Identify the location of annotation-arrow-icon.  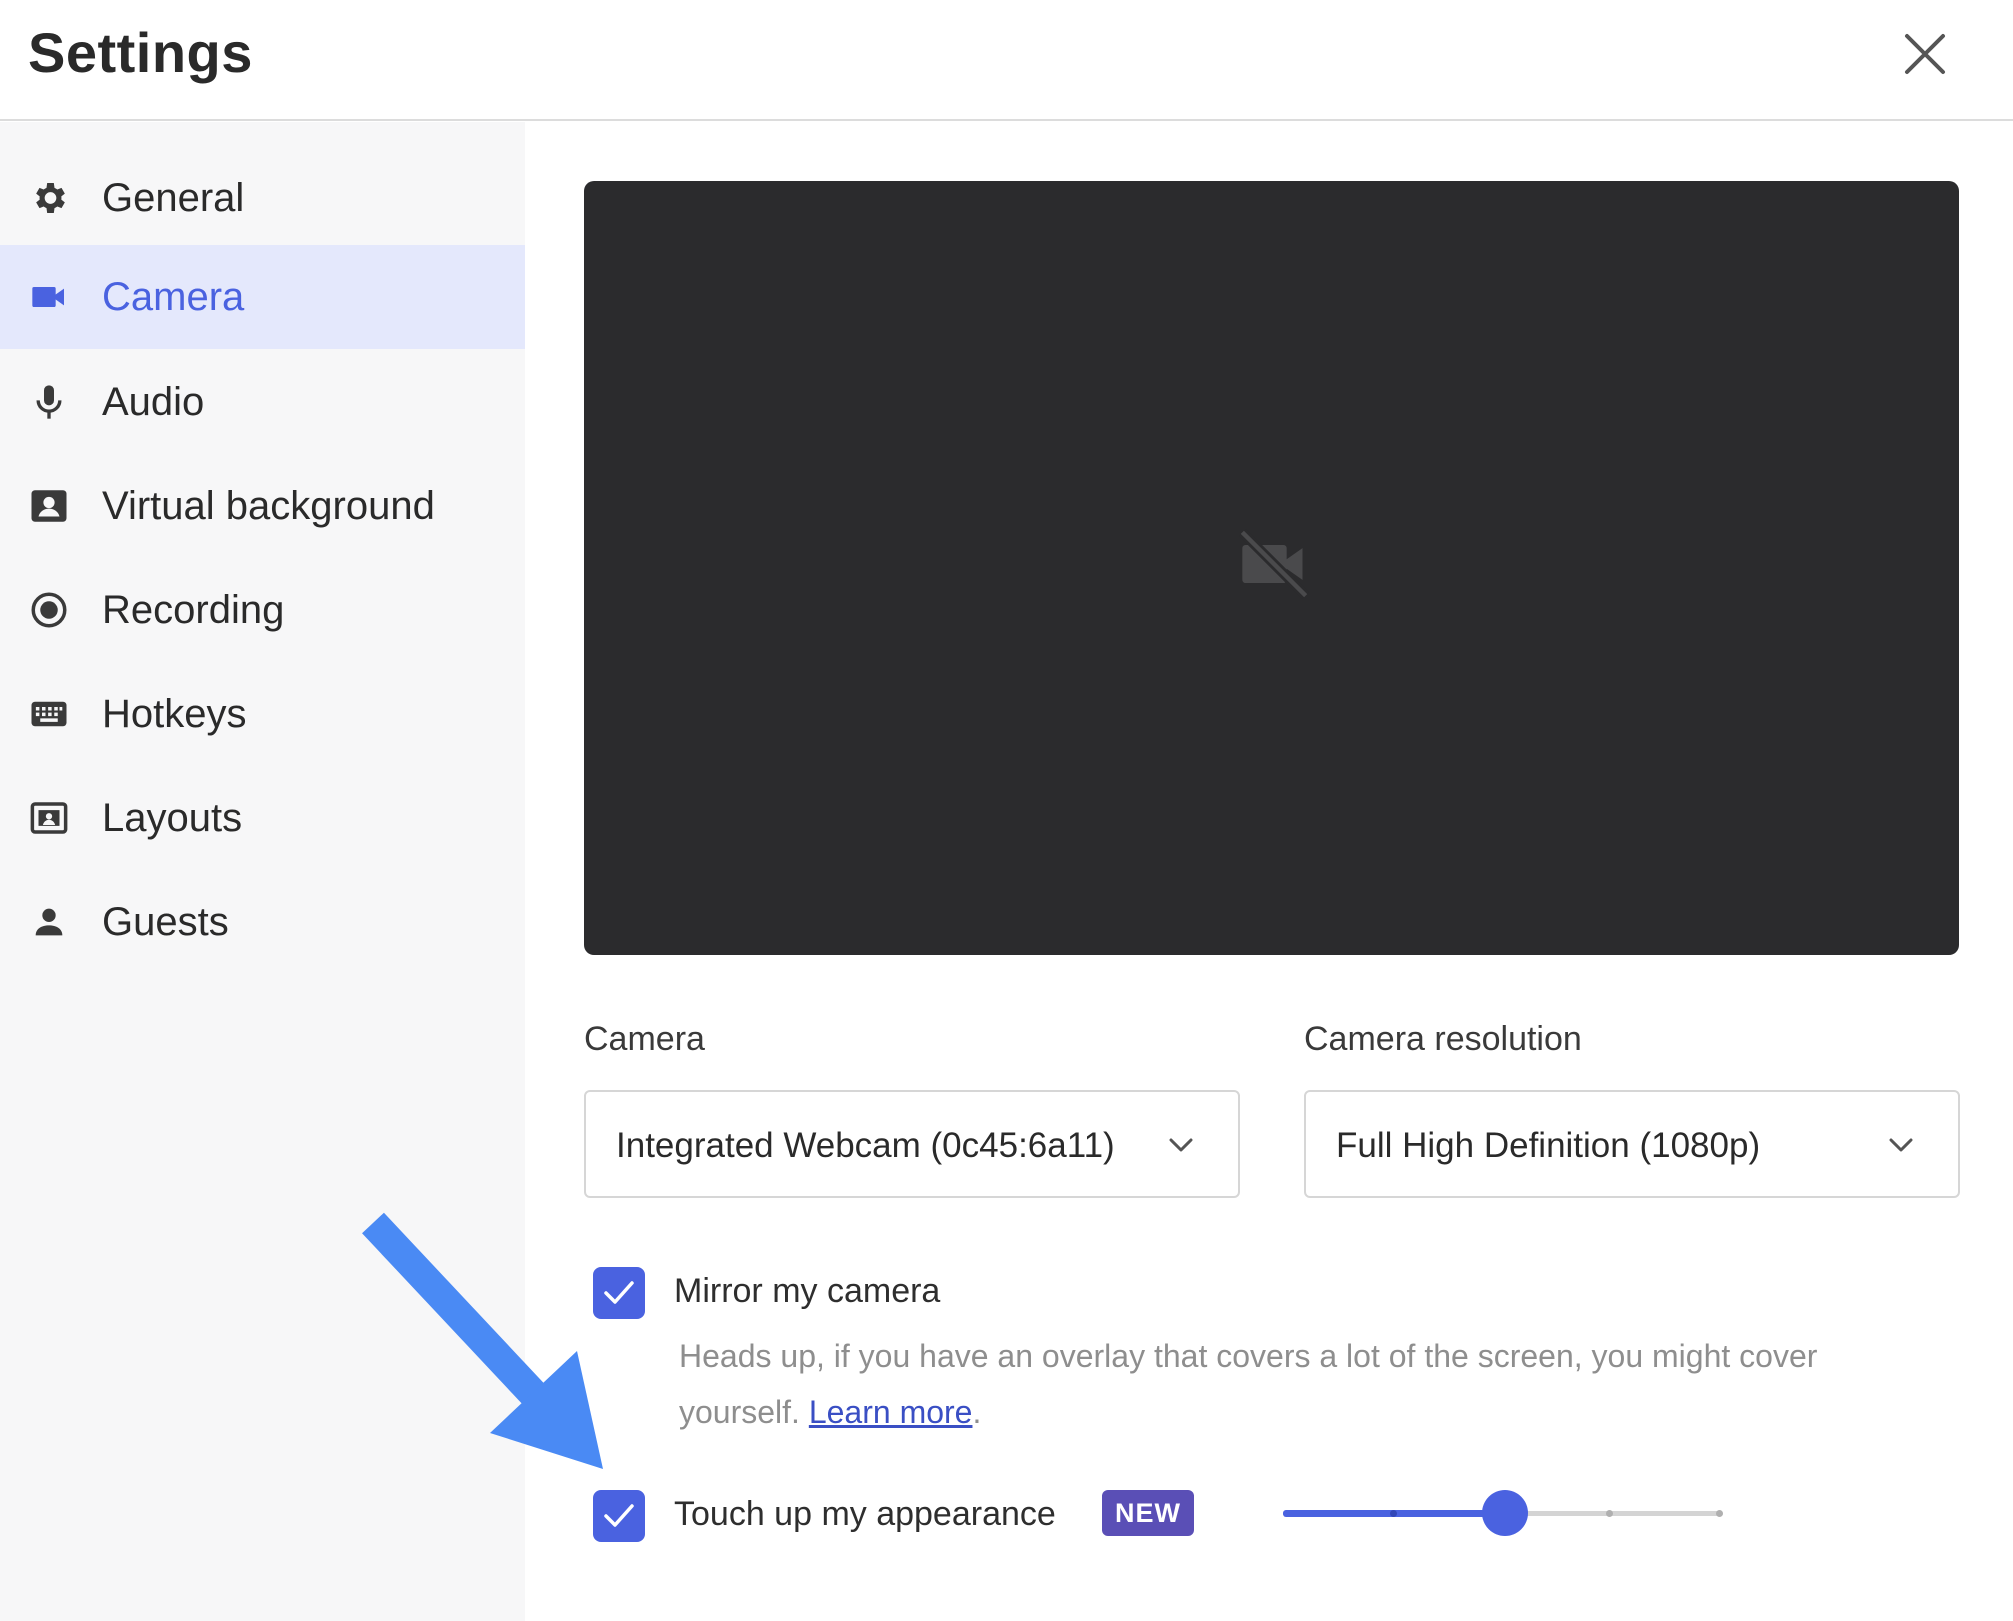
(482, 1340).